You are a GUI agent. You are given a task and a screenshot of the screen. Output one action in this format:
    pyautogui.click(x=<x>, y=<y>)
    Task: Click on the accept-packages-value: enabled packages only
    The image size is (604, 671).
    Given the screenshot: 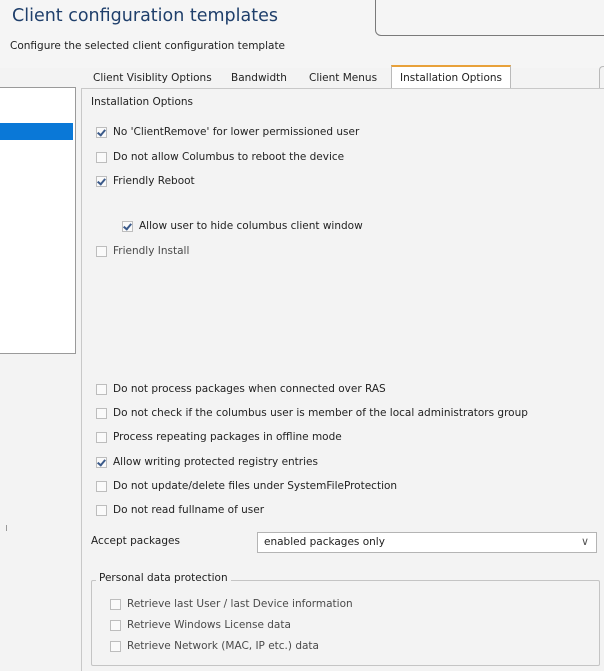 What is the action you would take?
    pyautogui.click(x=324, y=542)
    